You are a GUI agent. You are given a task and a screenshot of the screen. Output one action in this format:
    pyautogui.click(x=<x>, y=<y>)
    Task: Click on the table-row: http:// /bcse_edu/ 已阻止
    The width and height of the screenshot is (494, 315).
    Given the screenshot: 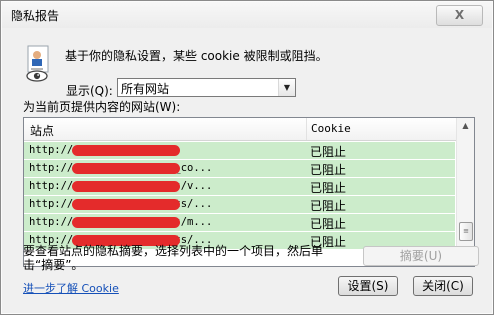 What is the action you would take?
    pyautogui.click(x=239, y=150)
    